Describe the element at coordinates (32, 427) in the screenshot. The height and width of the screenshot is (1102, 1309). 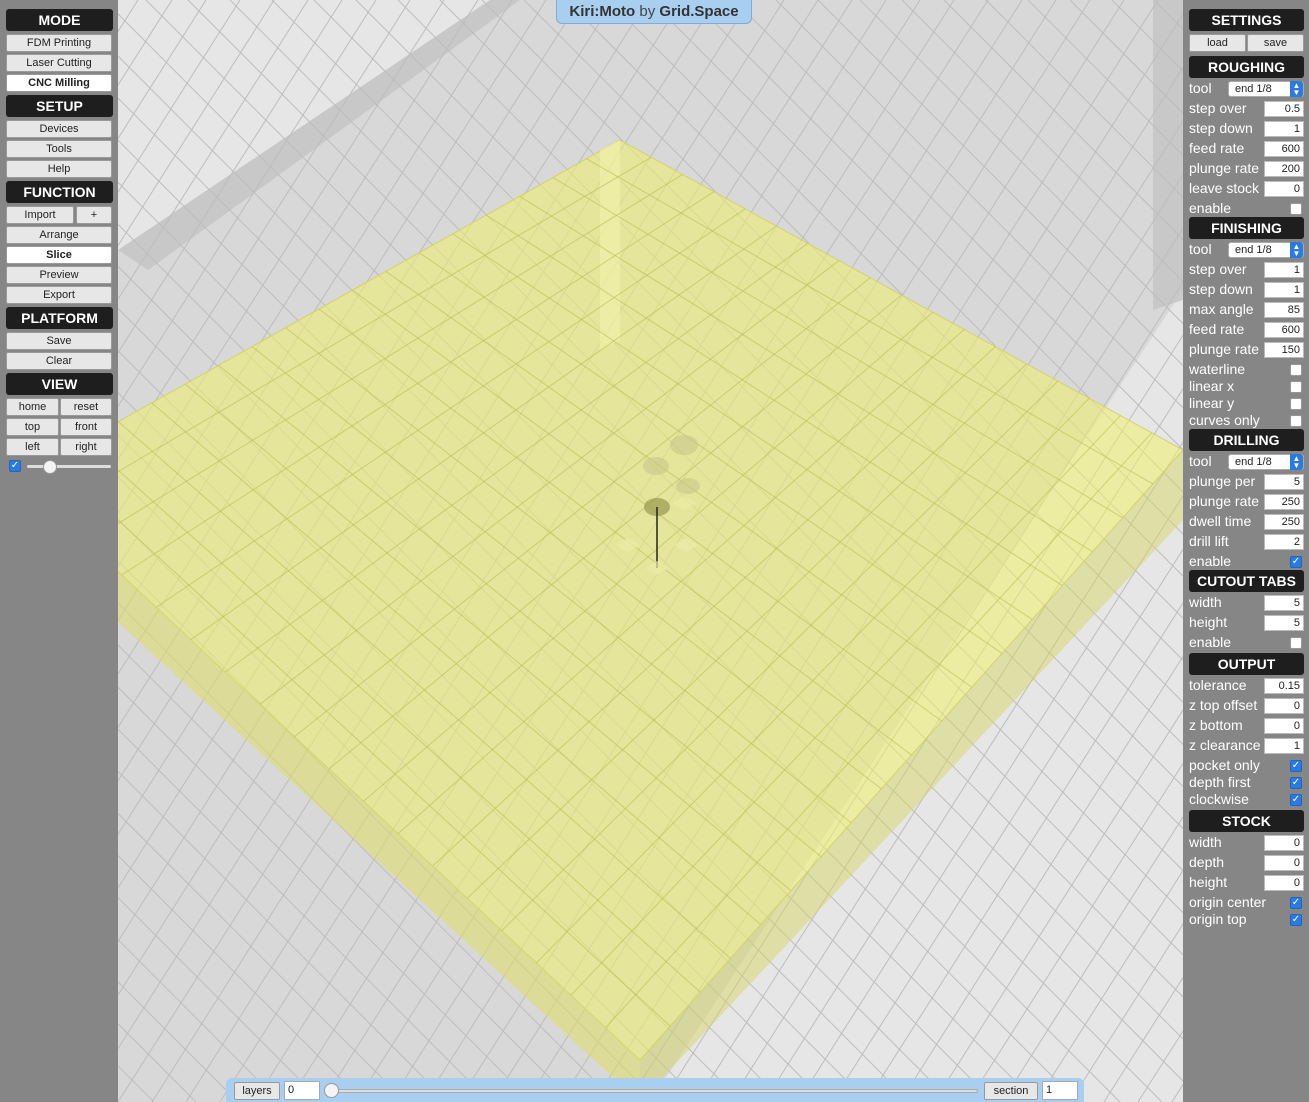
I see `view-top-button: top` at that location.